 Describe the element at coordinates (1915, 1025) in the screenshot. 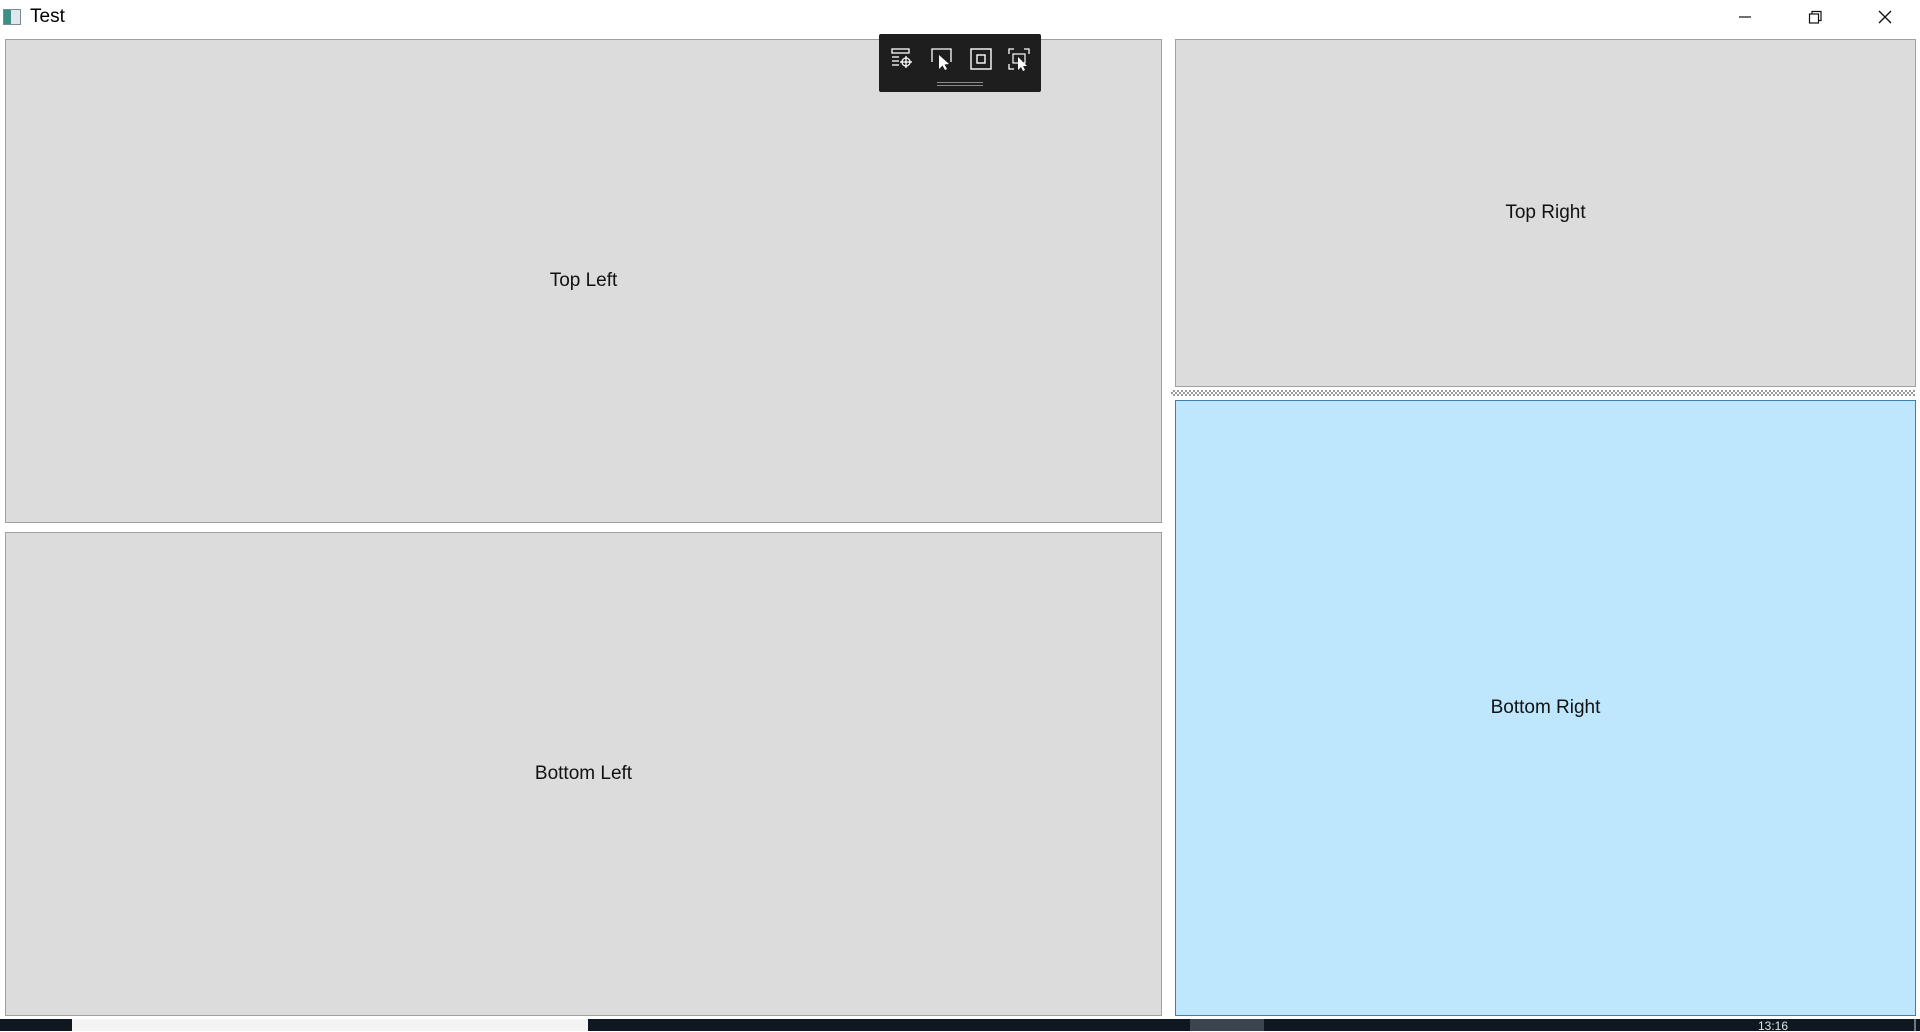

I see `show-desktop-button` at that location.